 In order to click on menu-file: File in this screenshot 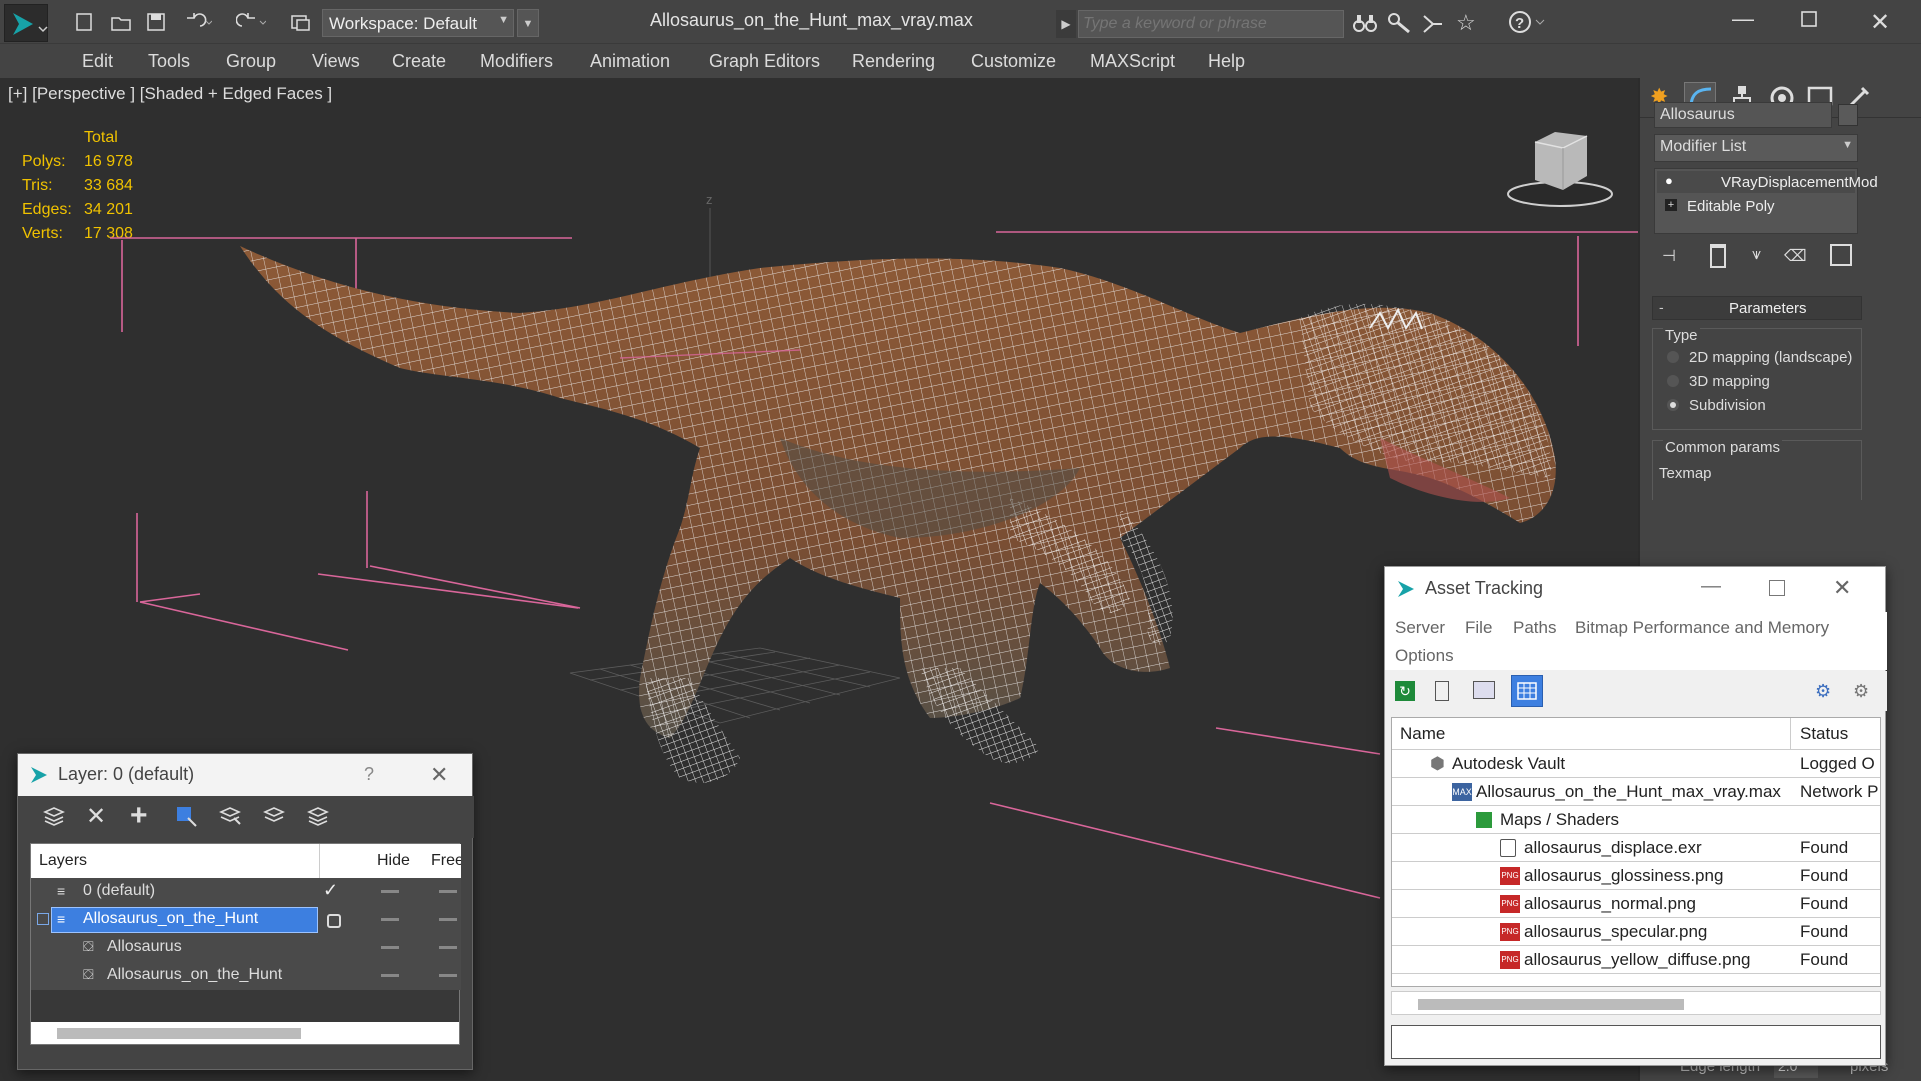, I will do `click(1478, 628)`.